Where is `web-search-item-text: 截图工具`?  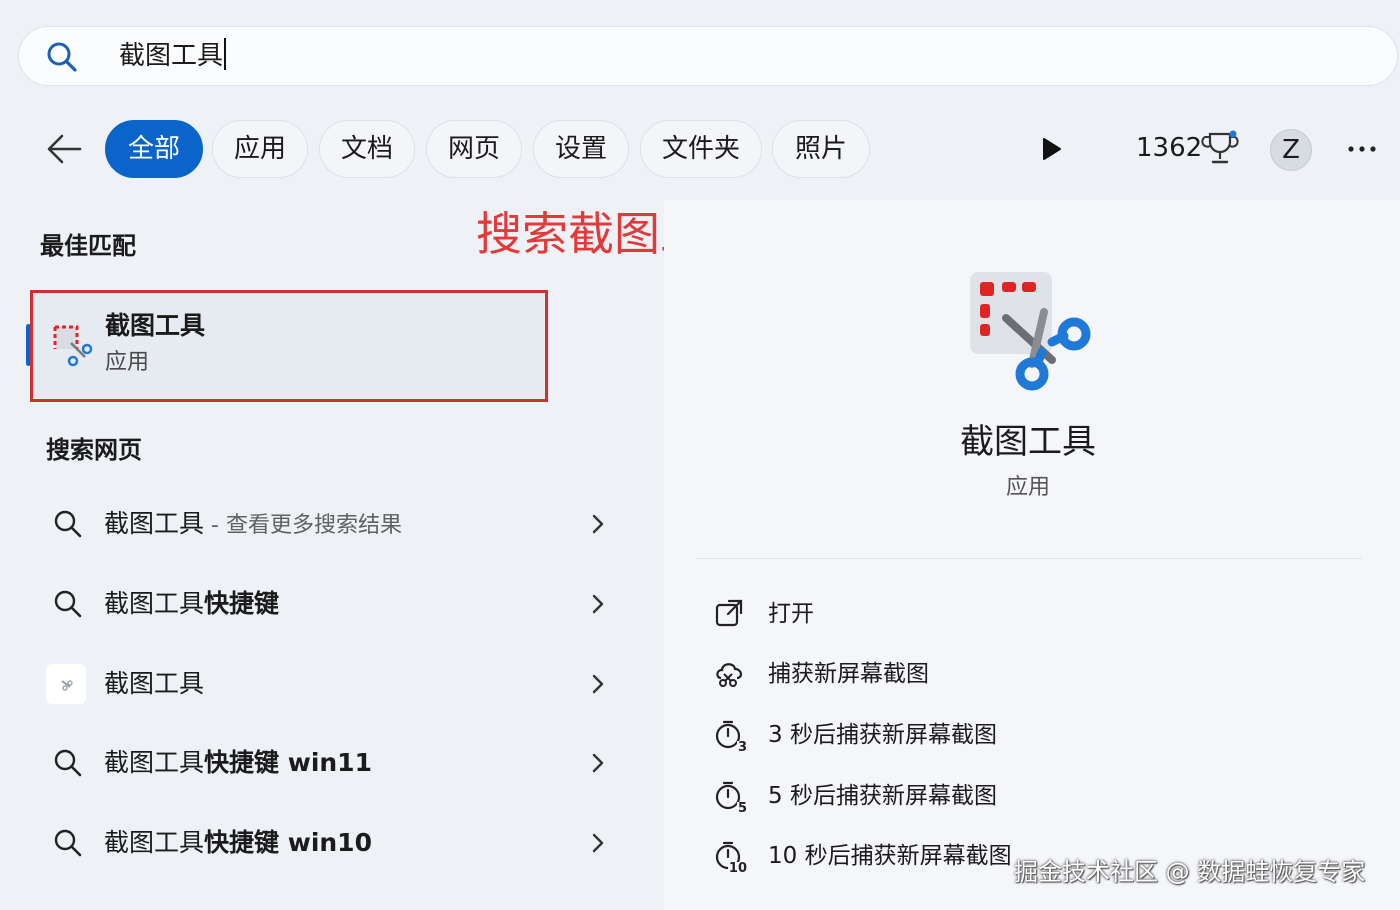 web-search-item-text: 截图工具 is located at coordinates (154, 684).